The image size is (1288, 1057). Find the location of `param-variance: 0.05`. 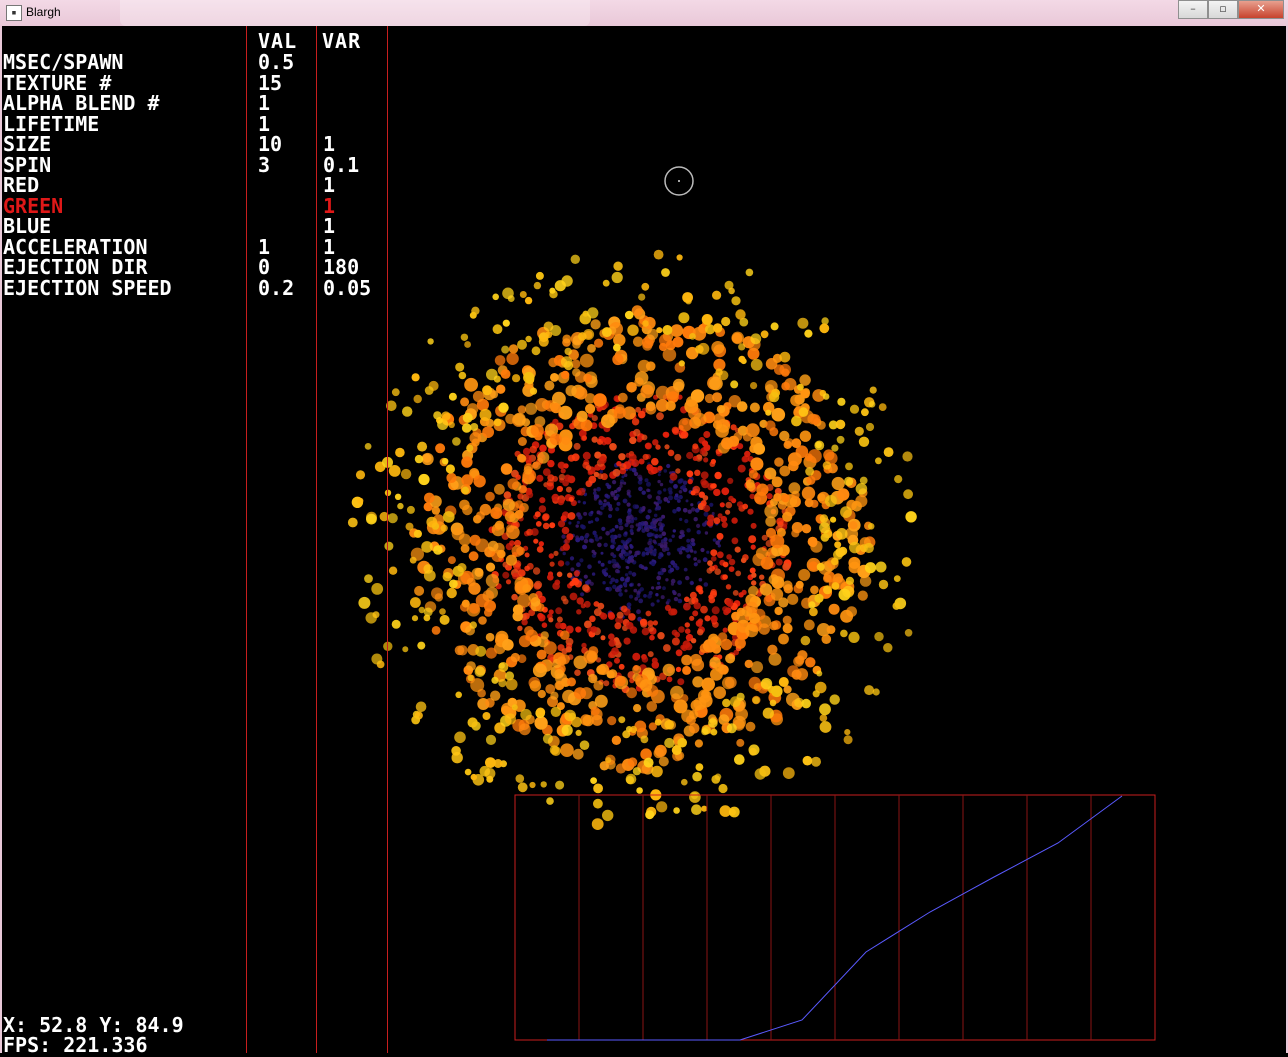

param-variance: 0.05 is located at coordinates (347, 288).